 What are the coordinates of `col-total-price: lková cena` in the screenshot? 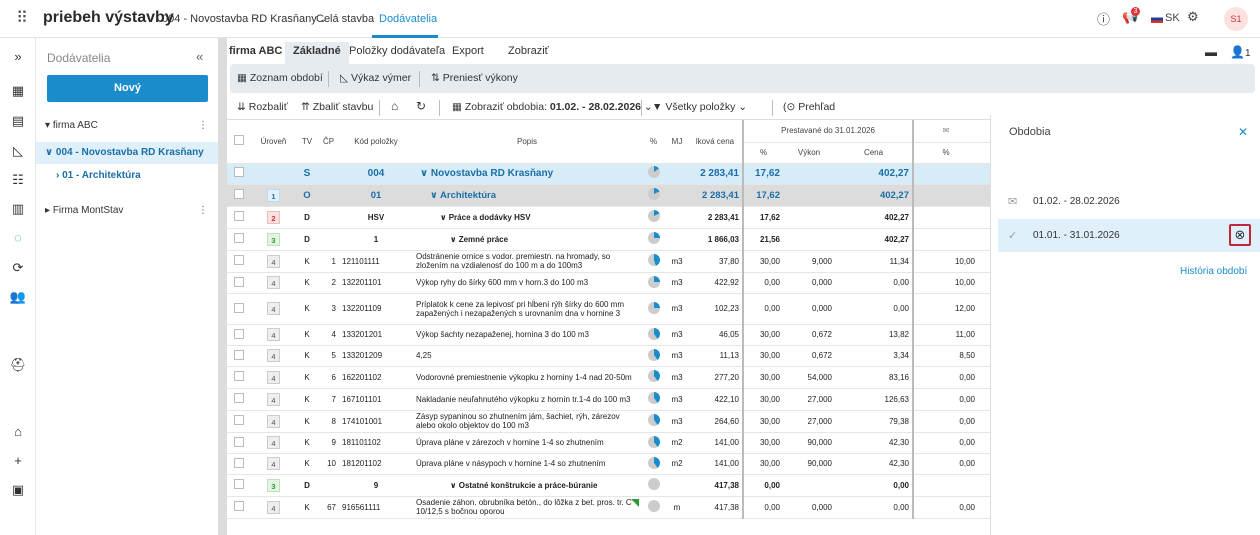 It's located at (715, 142).